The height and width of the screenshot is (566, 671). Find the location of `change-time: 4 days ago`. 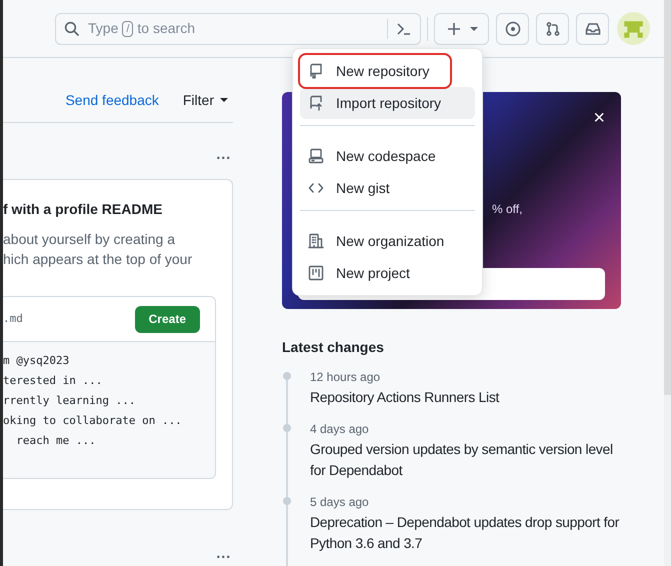

change-time: 4 days ago is located at coordinates (340, 429).